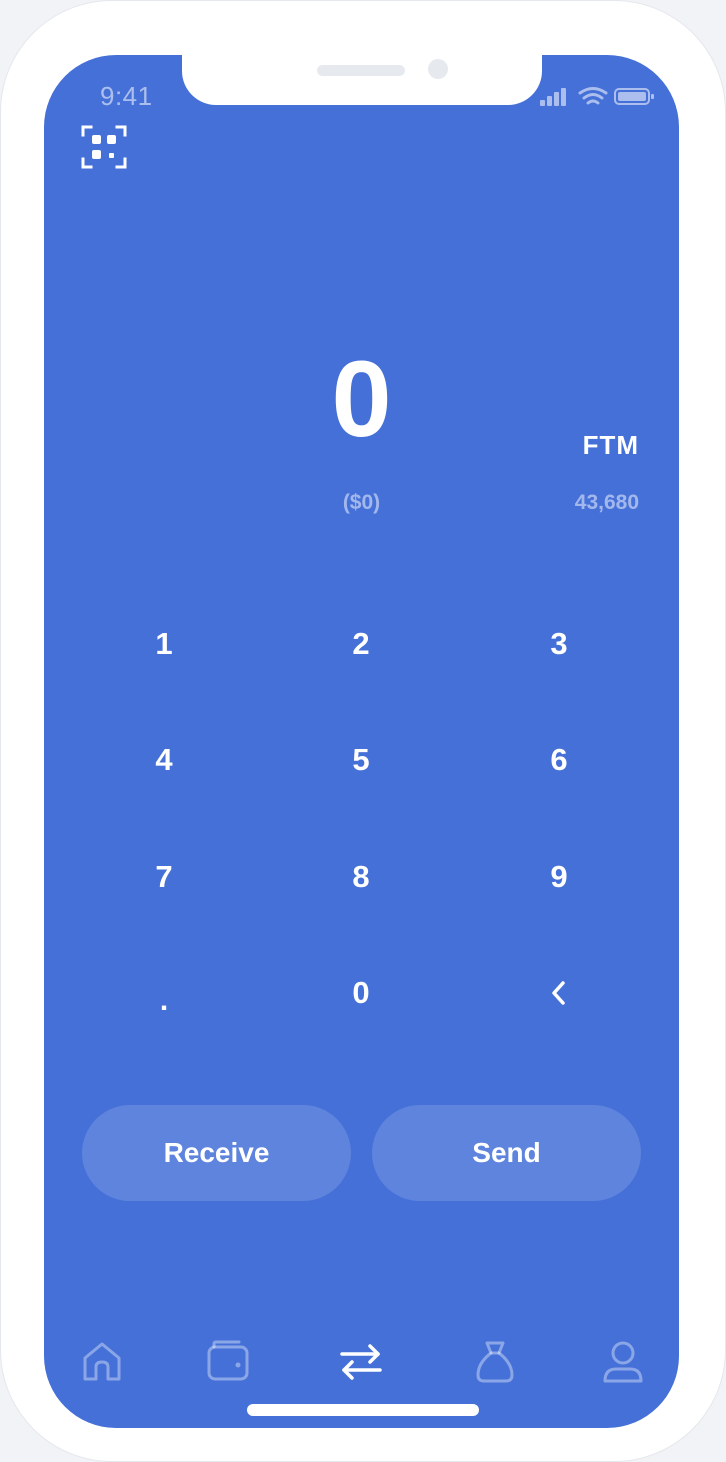 This screenshot has height=1462, width=726. I want to click on keypad-key-4: 4, so click(164, 760).